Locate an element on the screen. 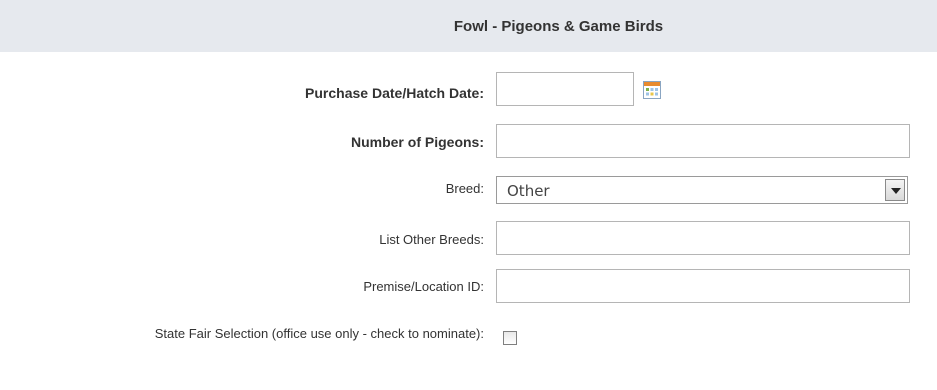 The image size is (937, 390). breed-select: Other is located at coordinates (702, 190).